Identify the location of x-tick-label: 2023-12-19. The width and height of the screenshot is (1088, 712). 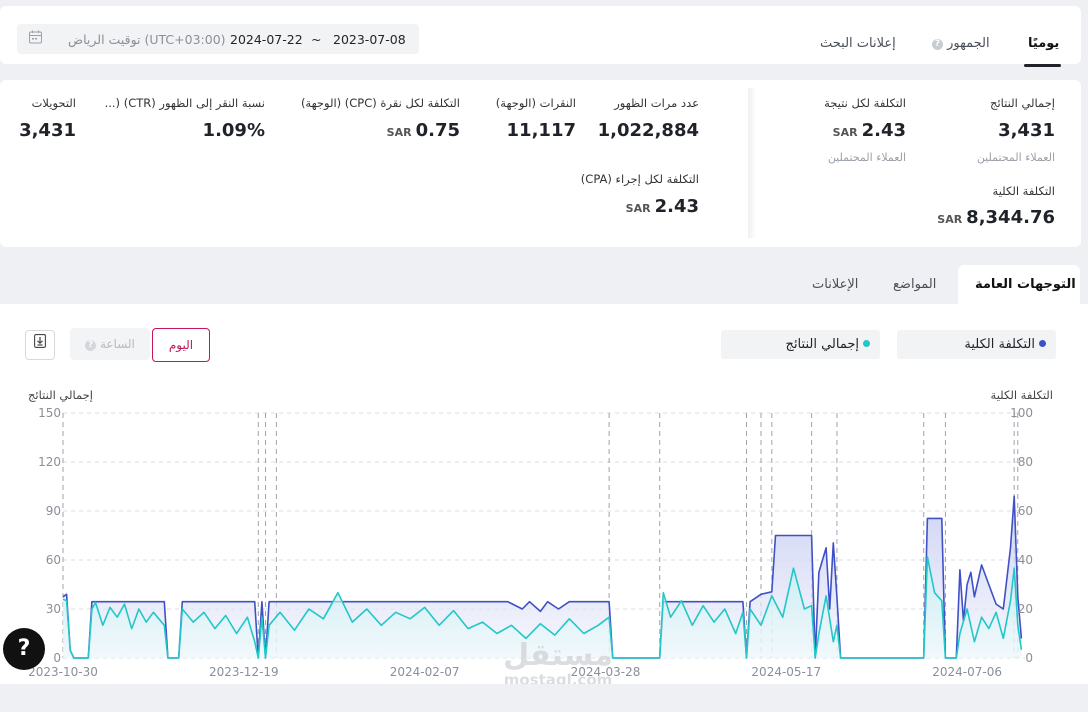
(244, 672).